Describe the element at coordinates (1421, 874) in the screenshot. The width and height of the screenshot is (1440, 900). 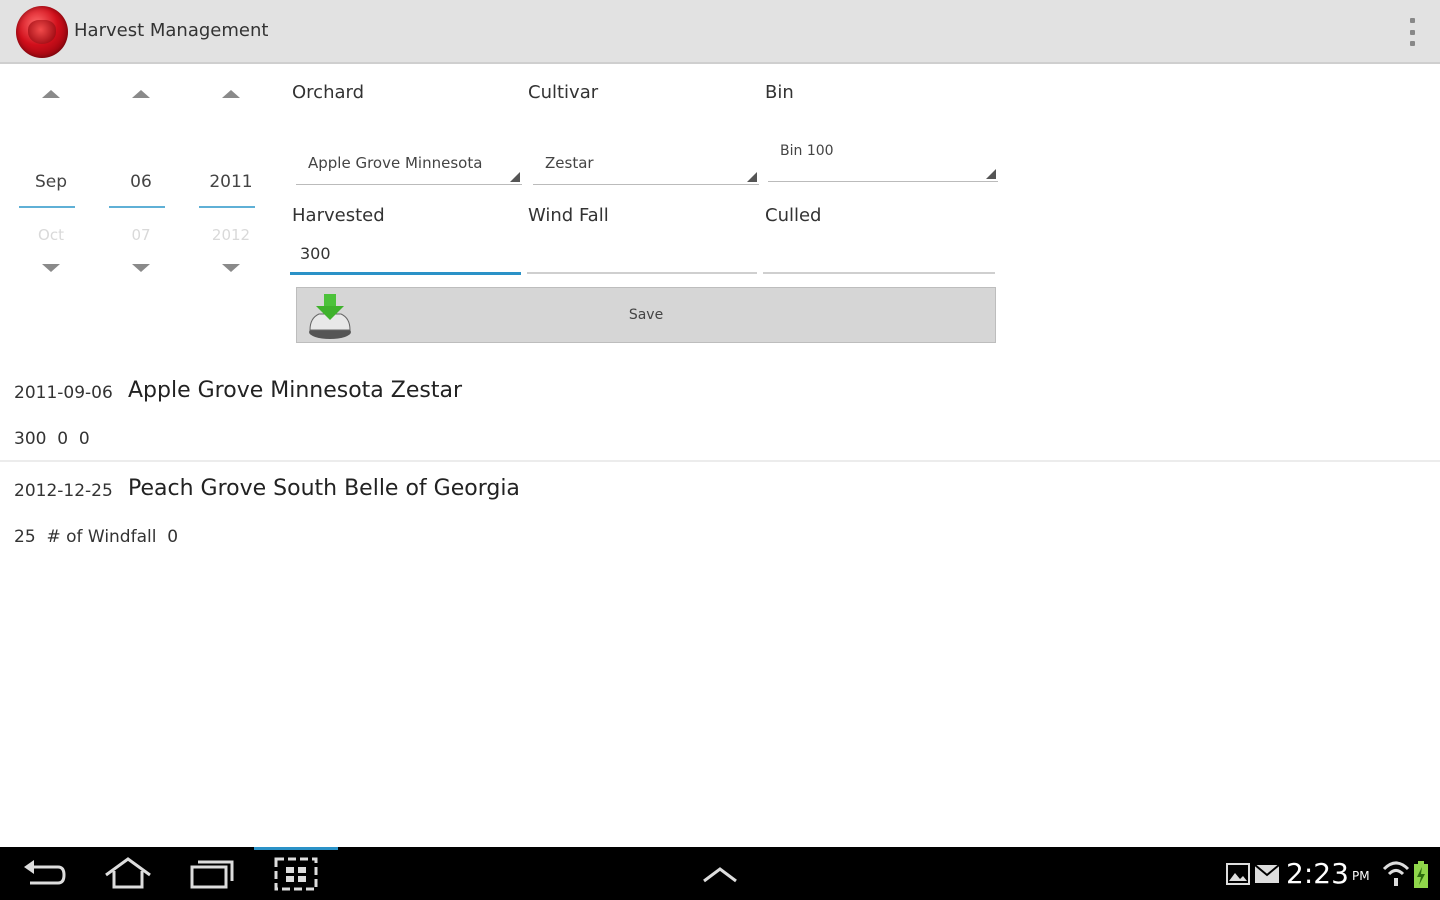
I see `battery-charging-icon` at that location.